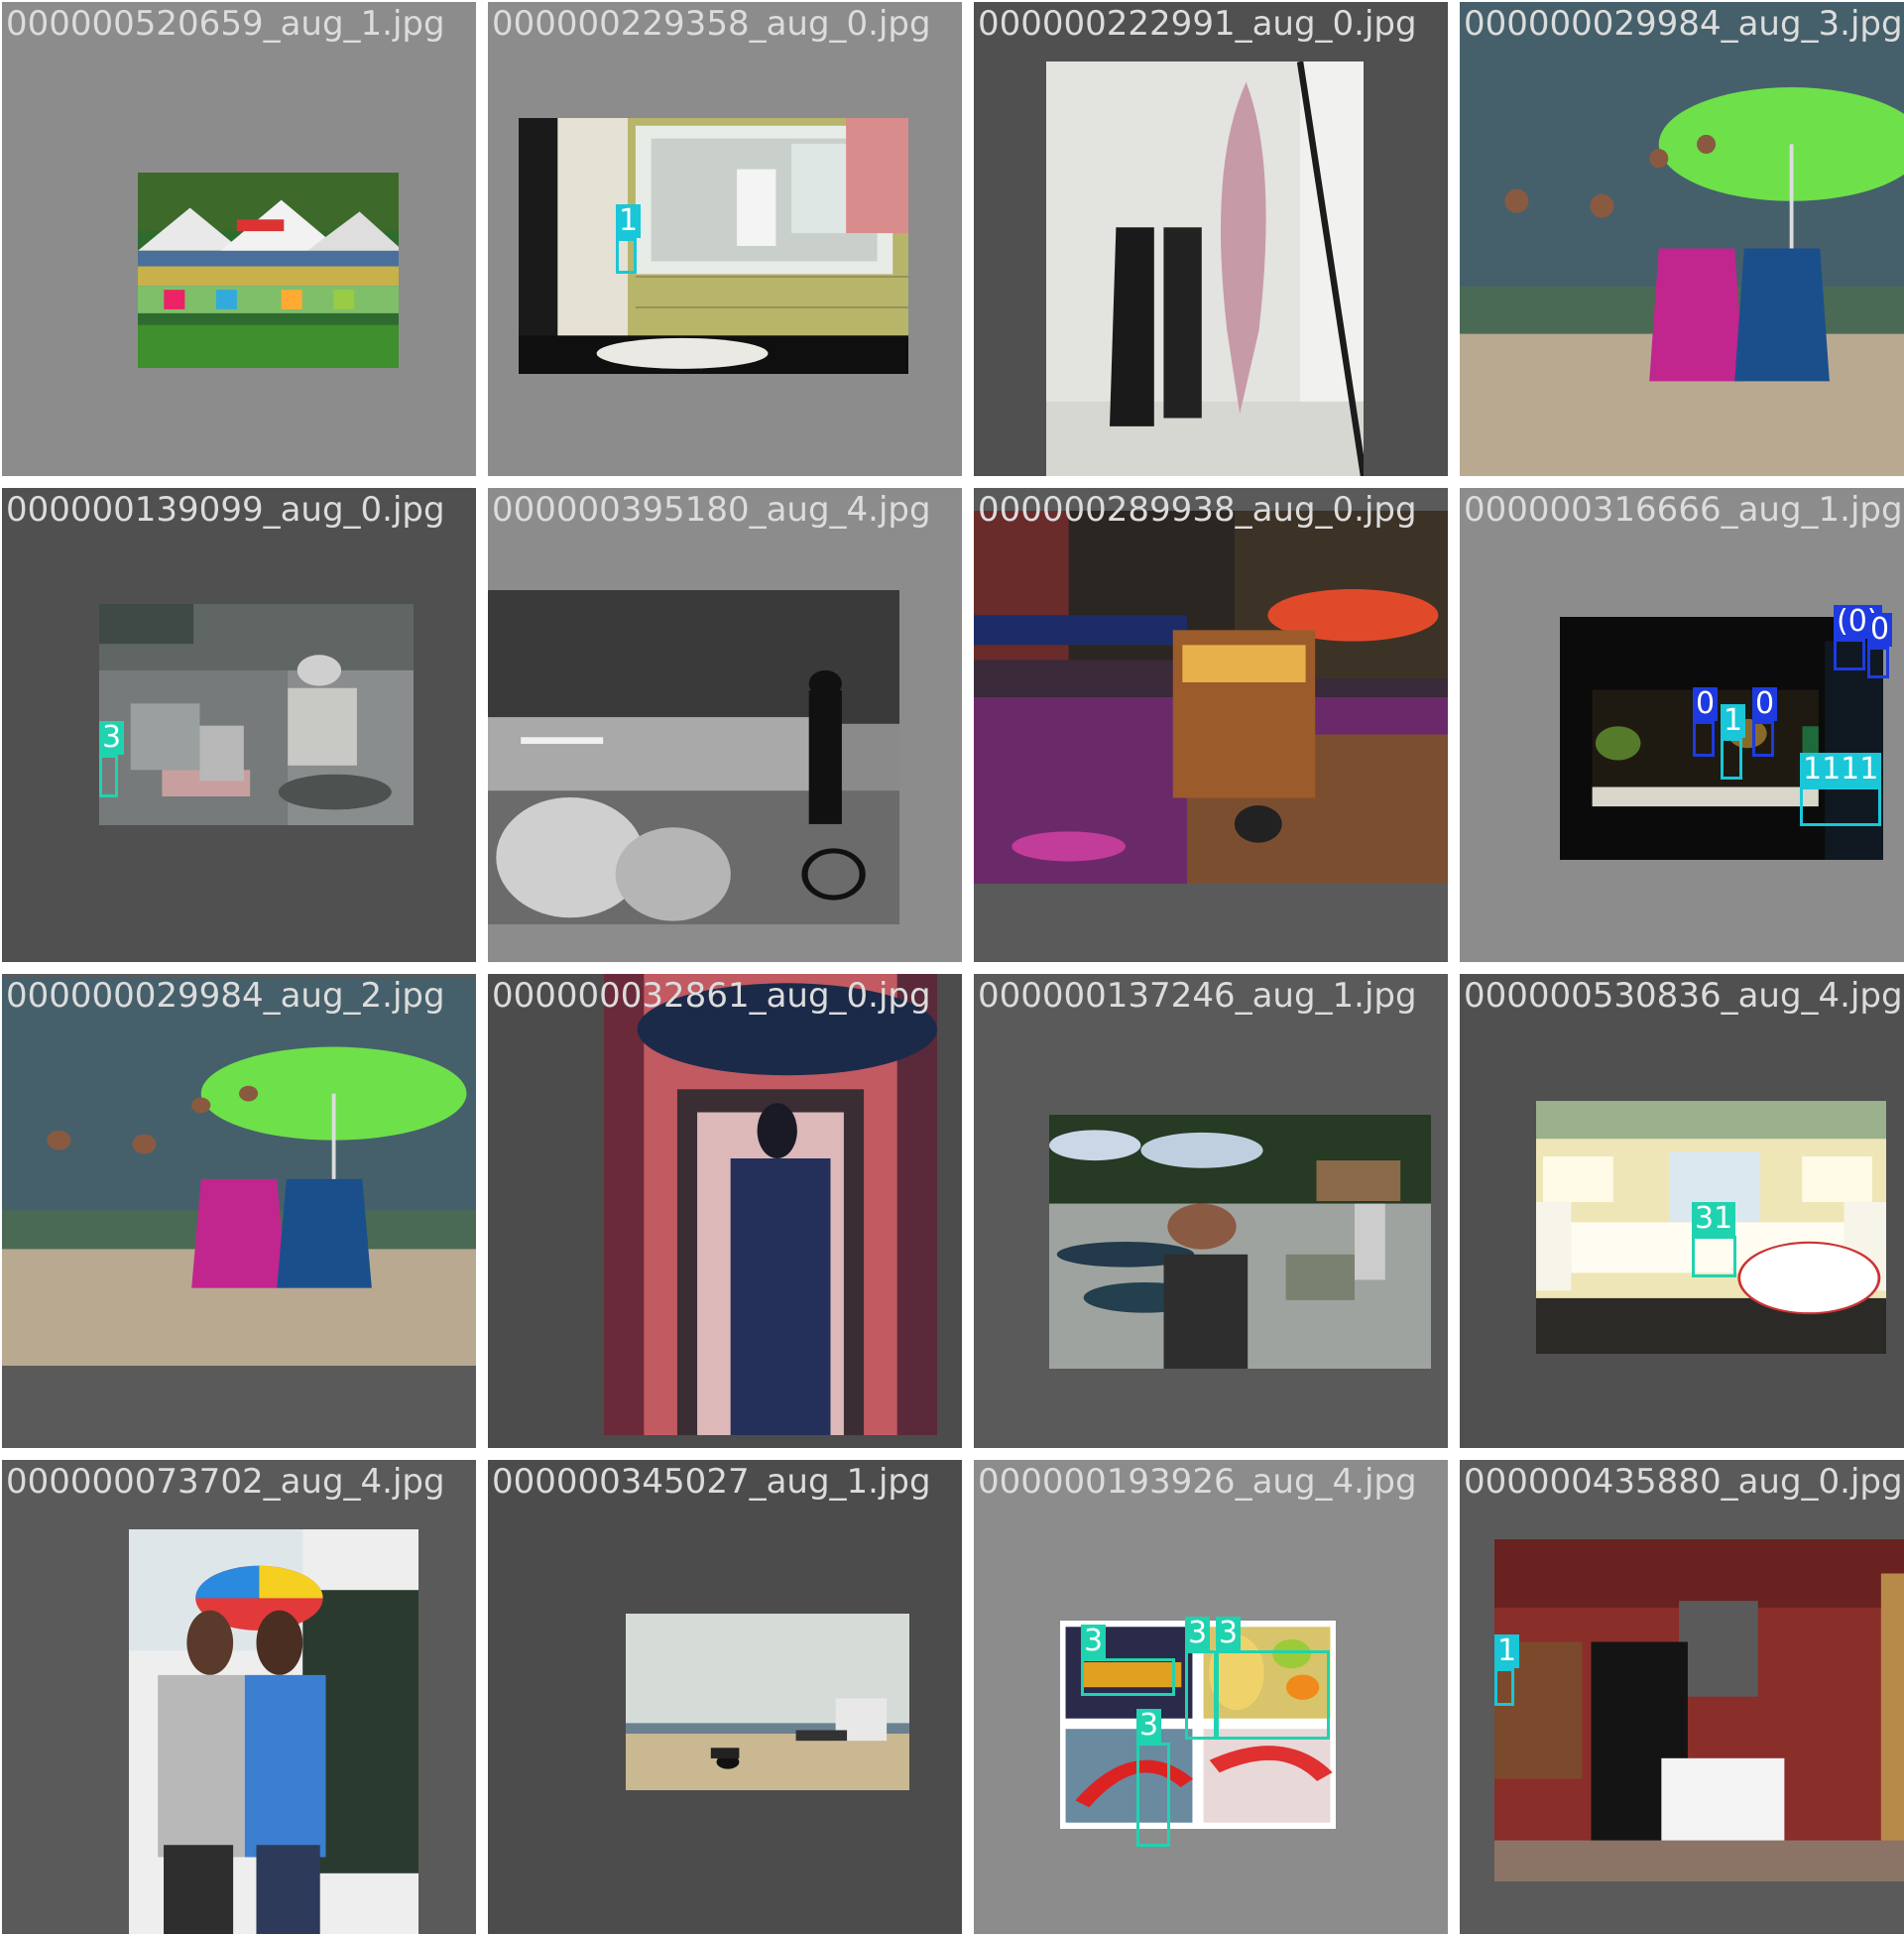  I want to click on mosaic-tile: (0) 0 0 0 1 1111 000000316666_aug_1.jpg, so click(1682, 725).